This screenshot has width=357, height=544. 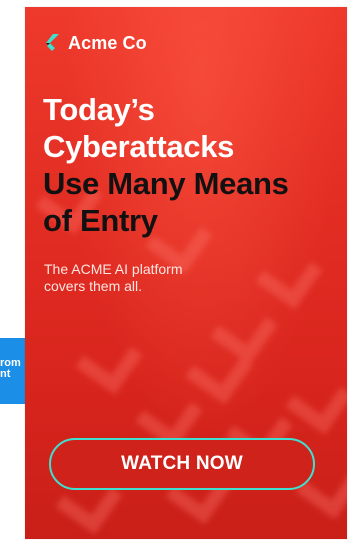 I want to click on headline-line: Today’s, so click(x=99, y=109).